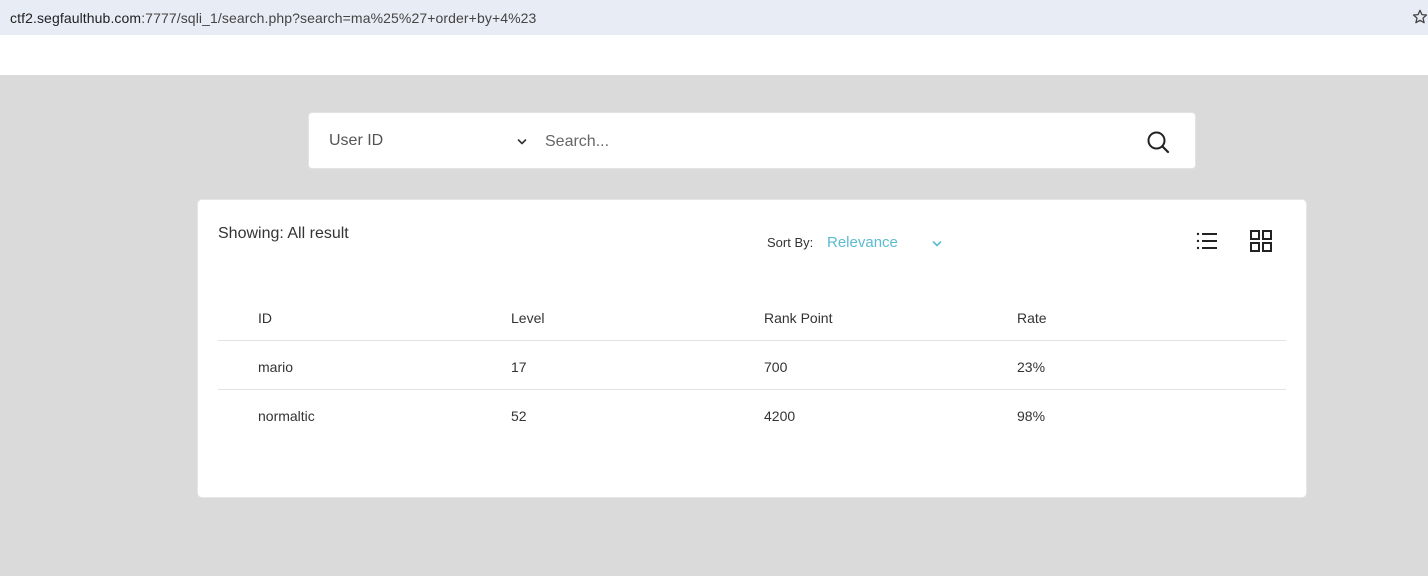  What do you see at coordinates (1207, 241) in the screenshot?
I see `list-view-icon` at bounding box center [1207, 241].